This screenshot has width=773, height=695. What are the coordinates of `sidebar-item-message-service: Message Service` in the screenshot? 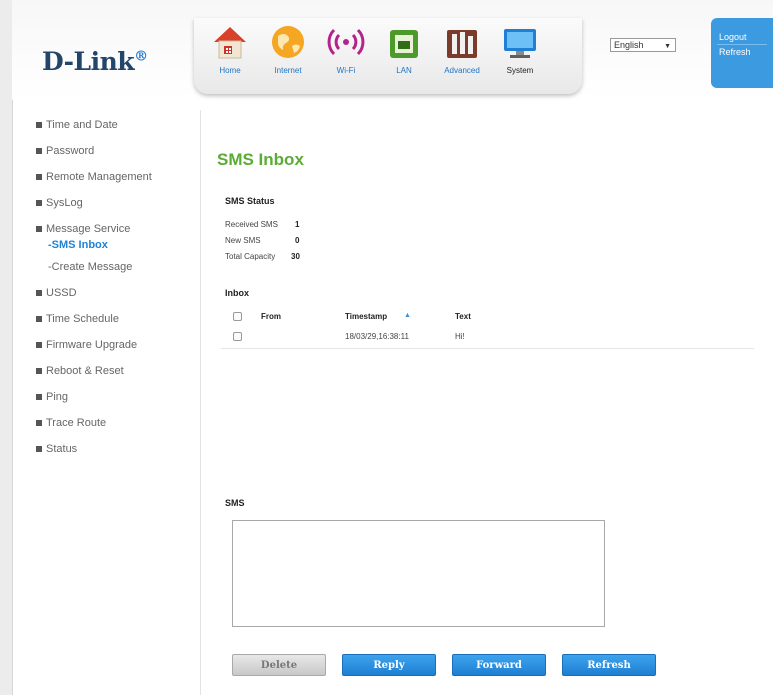 It's located at (116, 230).